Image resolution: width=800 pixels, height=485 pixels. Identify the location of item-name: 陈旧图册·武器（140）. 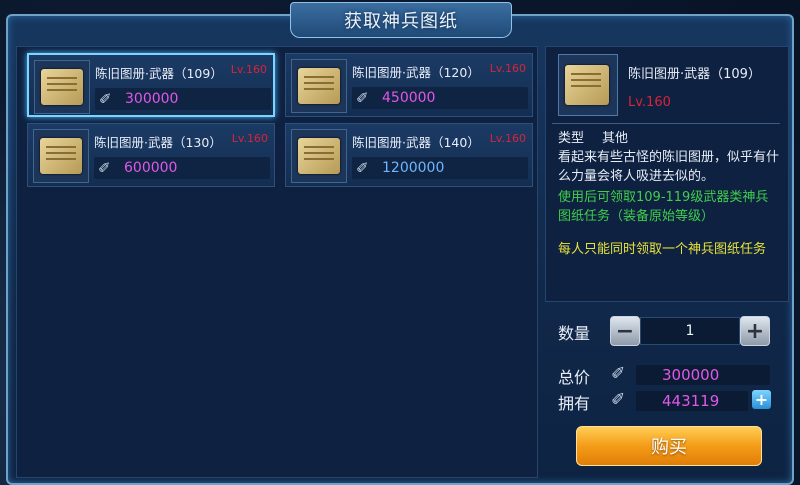
(416, 142).